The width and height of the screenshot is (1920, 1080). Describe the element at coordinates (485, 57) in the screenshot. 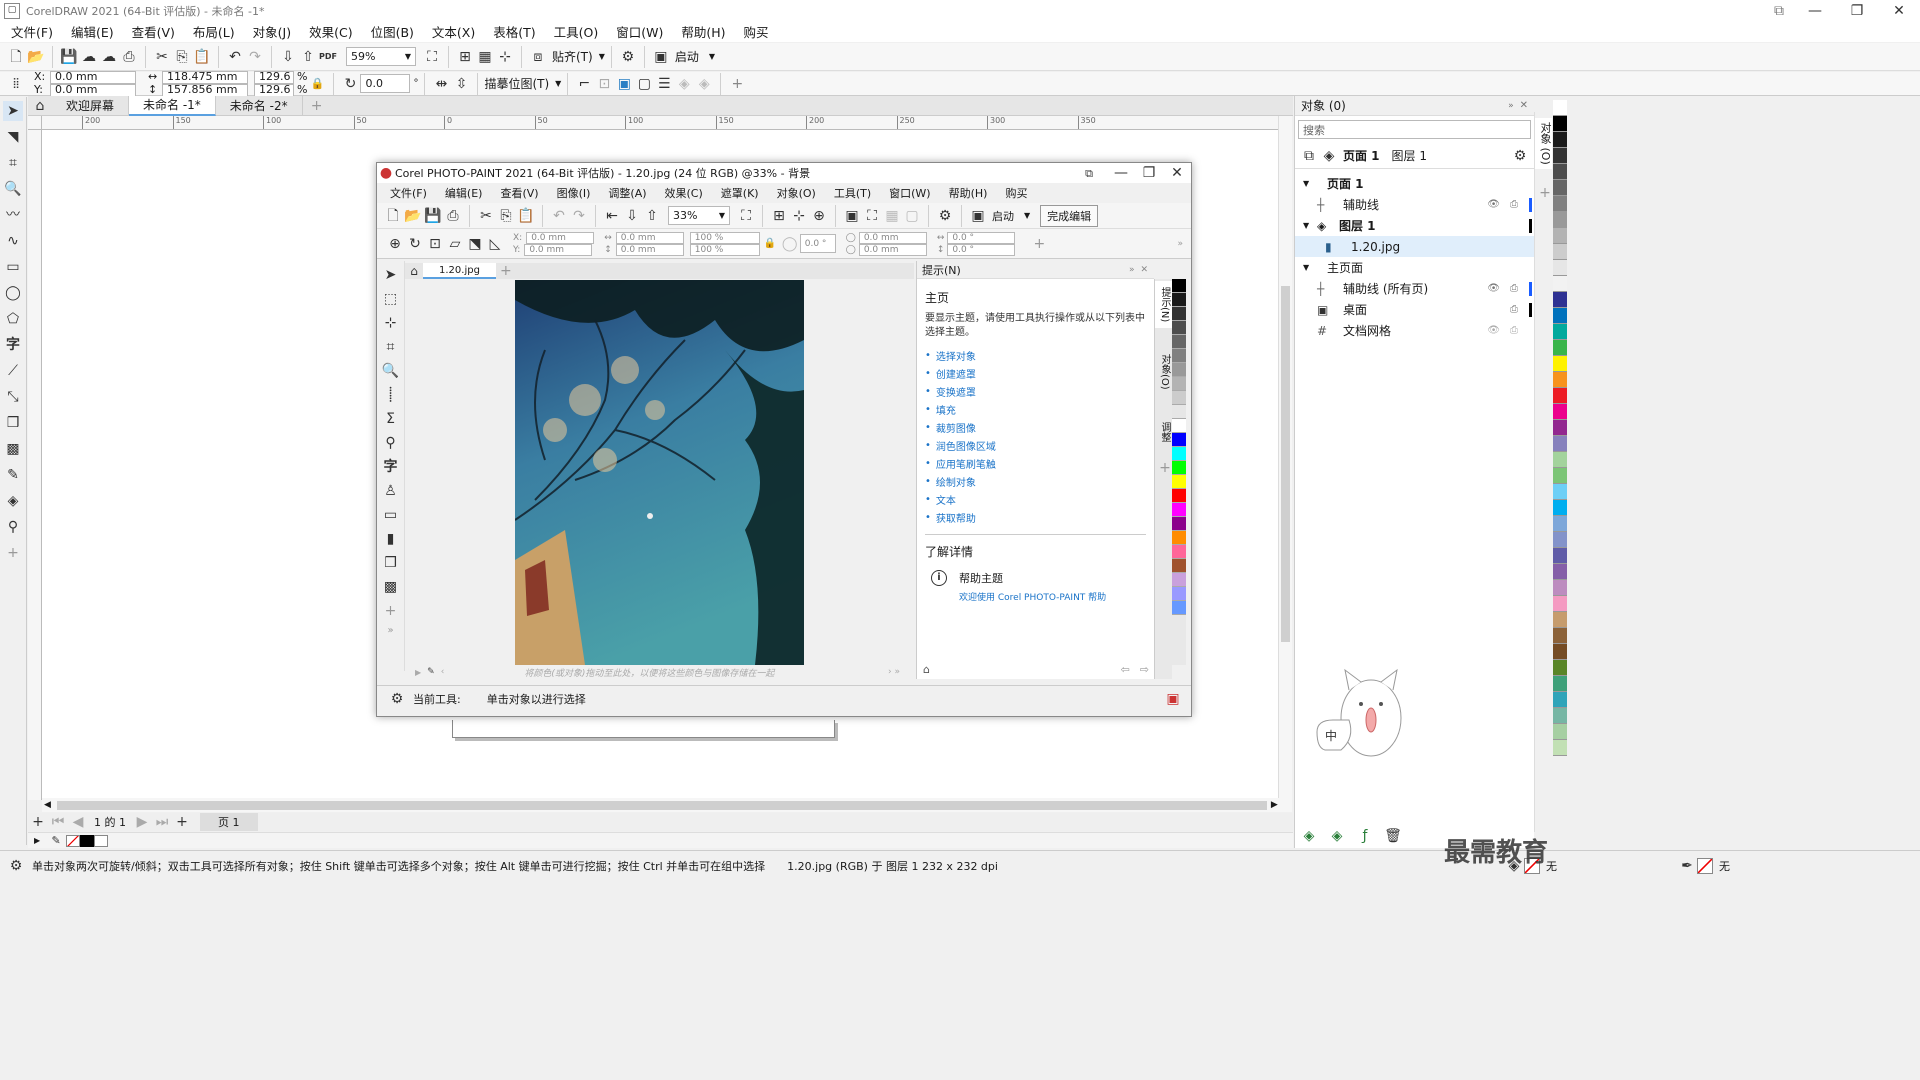

I see `show-grid-icon: ▦` at that location.